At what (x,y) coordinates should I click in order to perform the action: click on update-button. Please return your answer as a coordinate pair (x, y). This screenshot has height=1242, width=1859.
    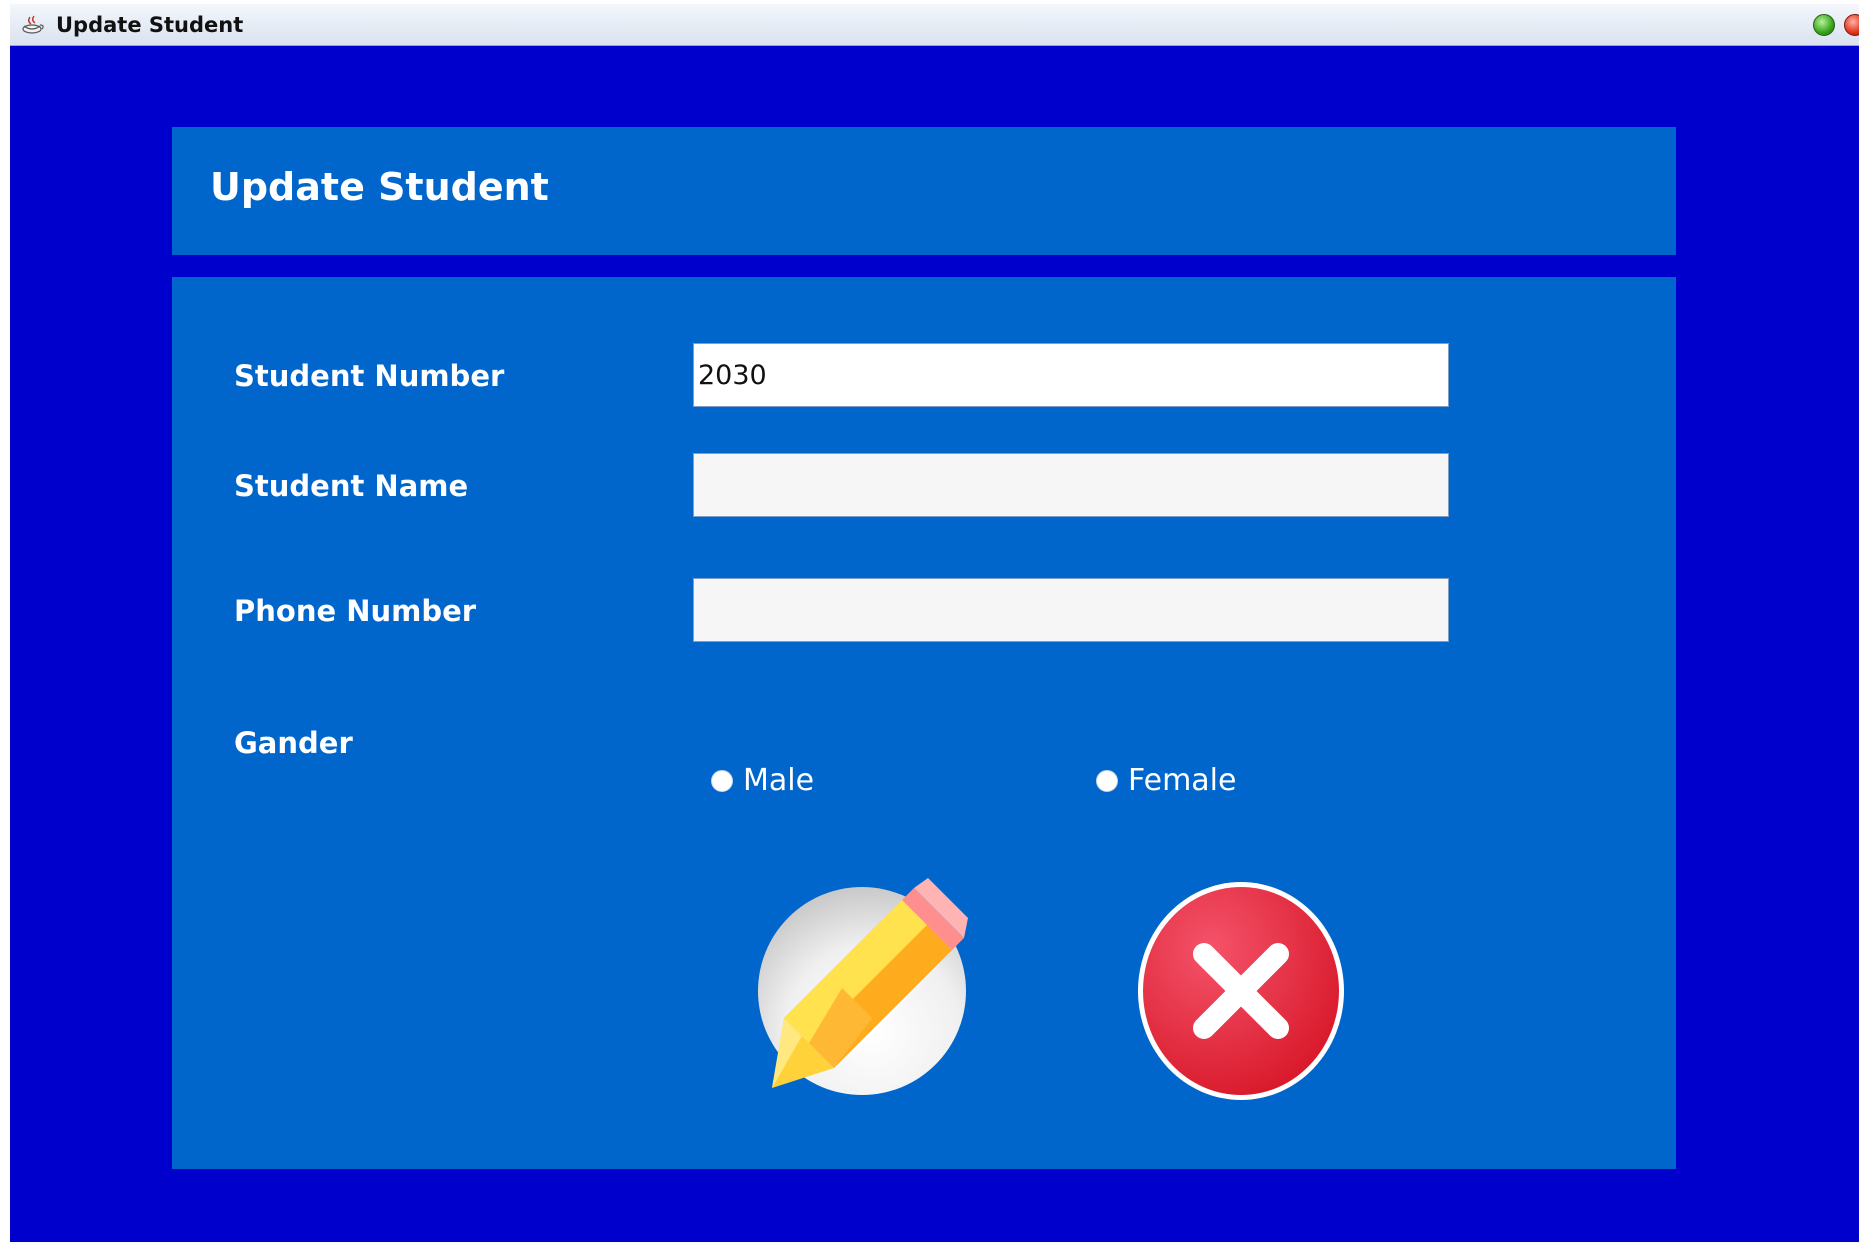
    Looking at the image, I should click on (857, 993).